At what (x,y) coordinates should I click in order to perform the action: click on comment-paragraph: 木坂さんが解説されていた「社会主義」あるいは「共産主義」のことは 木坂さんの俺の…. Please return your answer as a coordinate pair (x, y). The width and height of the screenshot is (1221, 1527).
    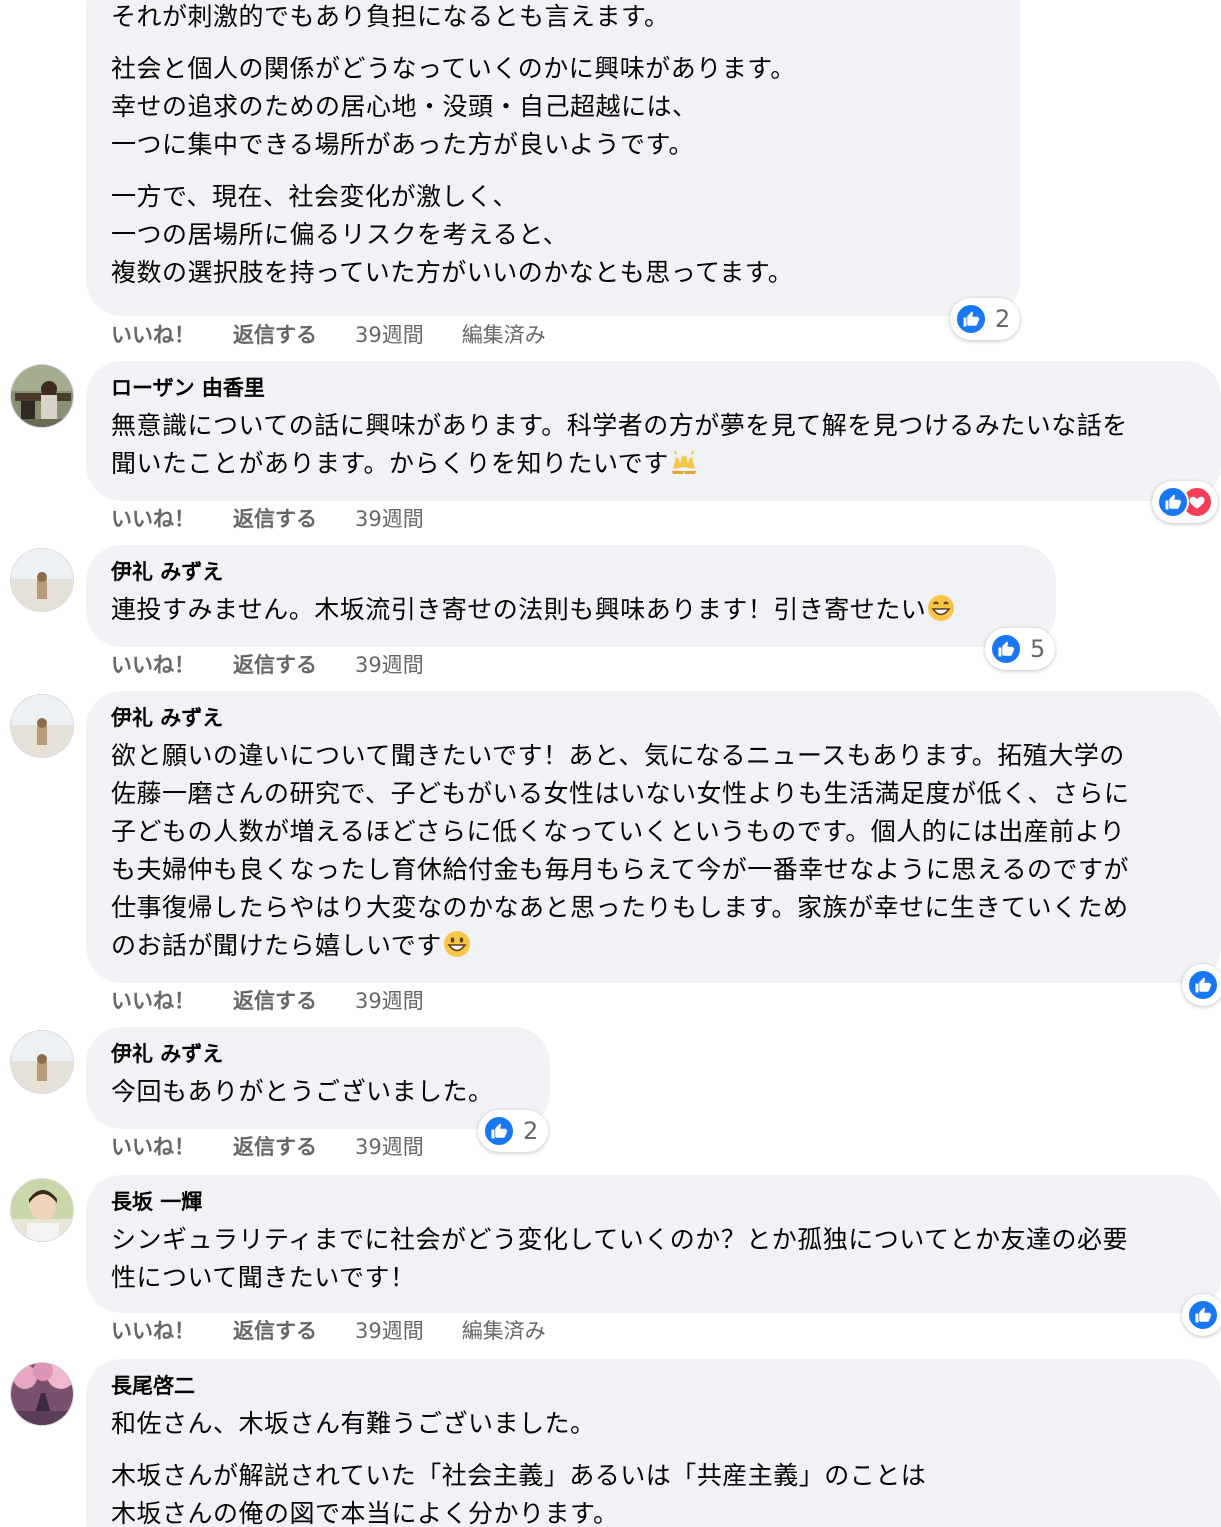
    Looking at the image, I should click on (519, 1494).